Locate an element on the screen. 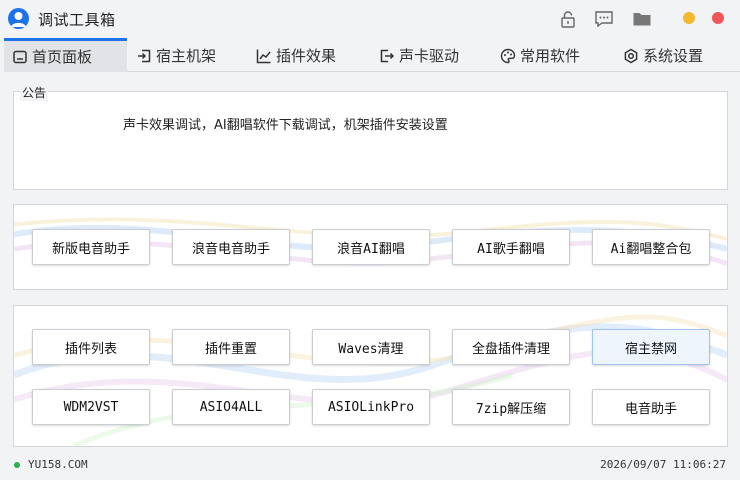  tab-system-settings: 系统设置 is located at coordinates (663, 55).